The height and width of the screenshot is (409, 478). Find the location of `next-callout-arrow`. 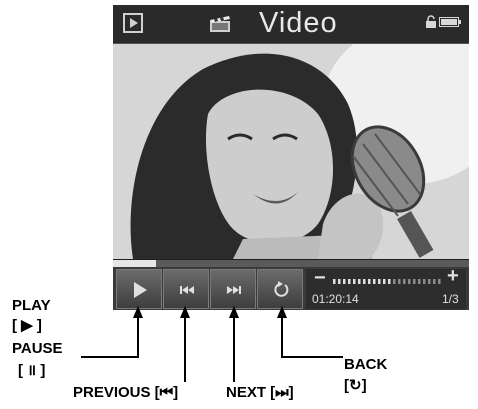

next-callout-arrow is located at coordinates (234, 312).